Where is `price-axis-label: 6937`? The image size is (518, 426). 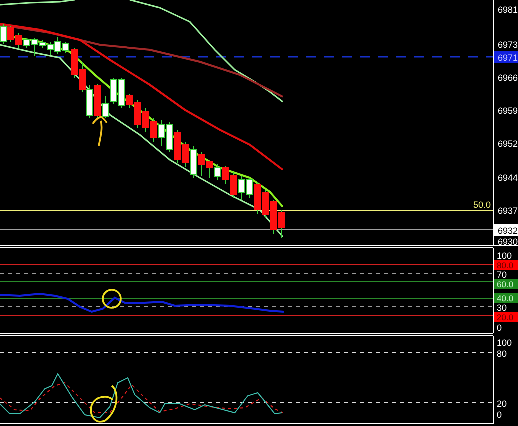
price-axis-label: 6937 is located at coordinates (508, 211).